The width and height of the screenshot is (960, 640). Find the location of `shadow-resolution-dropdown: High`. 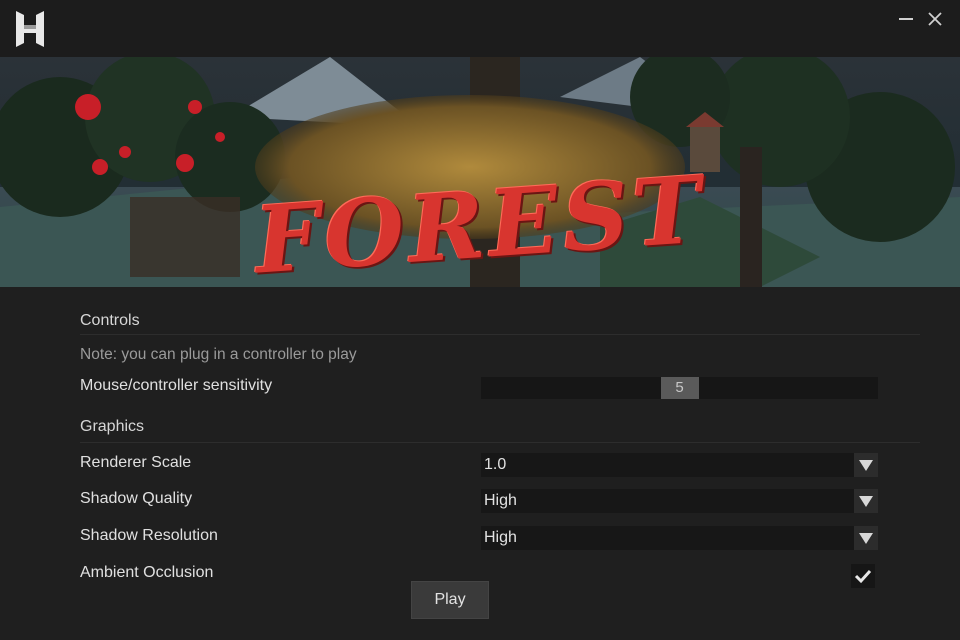

shadow-resolution-dropdown: High is located at coordinates (679, 538).